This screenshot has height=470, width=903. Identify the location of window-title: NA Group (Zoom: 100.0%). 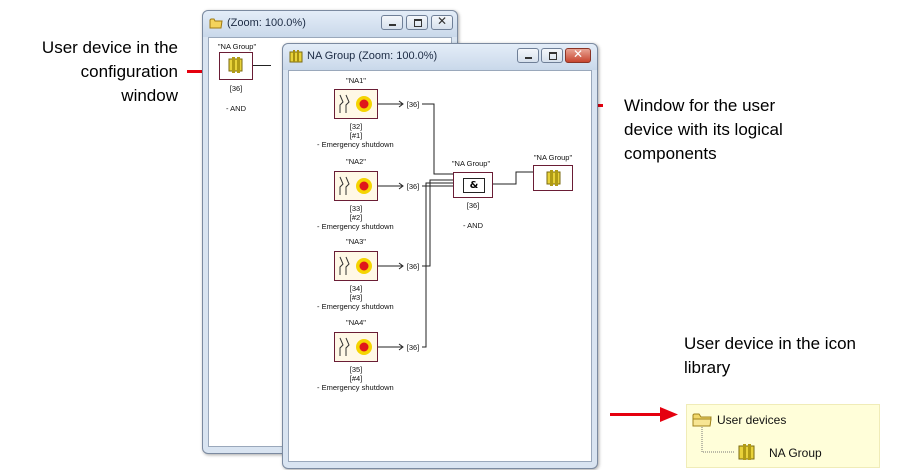
(372, 56).